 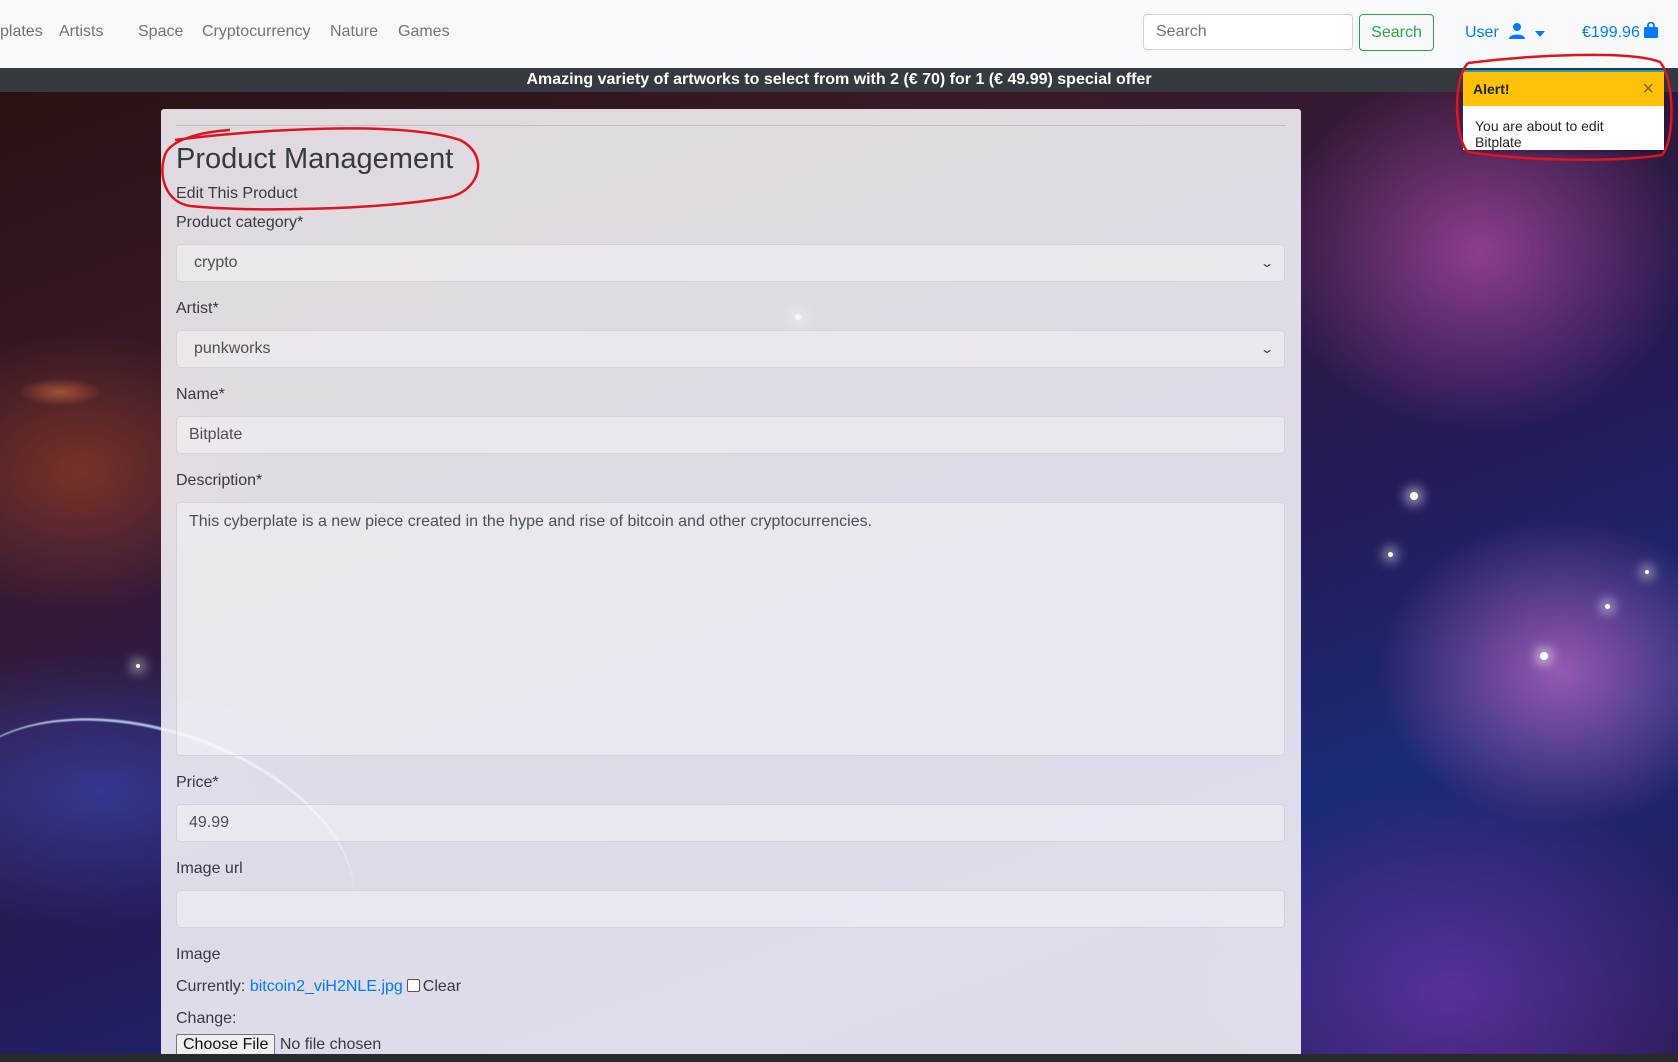 What do you see at coordinates (197, 308) in the screenshot?
I see `artist-label: Artist*` at bounding box center [197, 308].